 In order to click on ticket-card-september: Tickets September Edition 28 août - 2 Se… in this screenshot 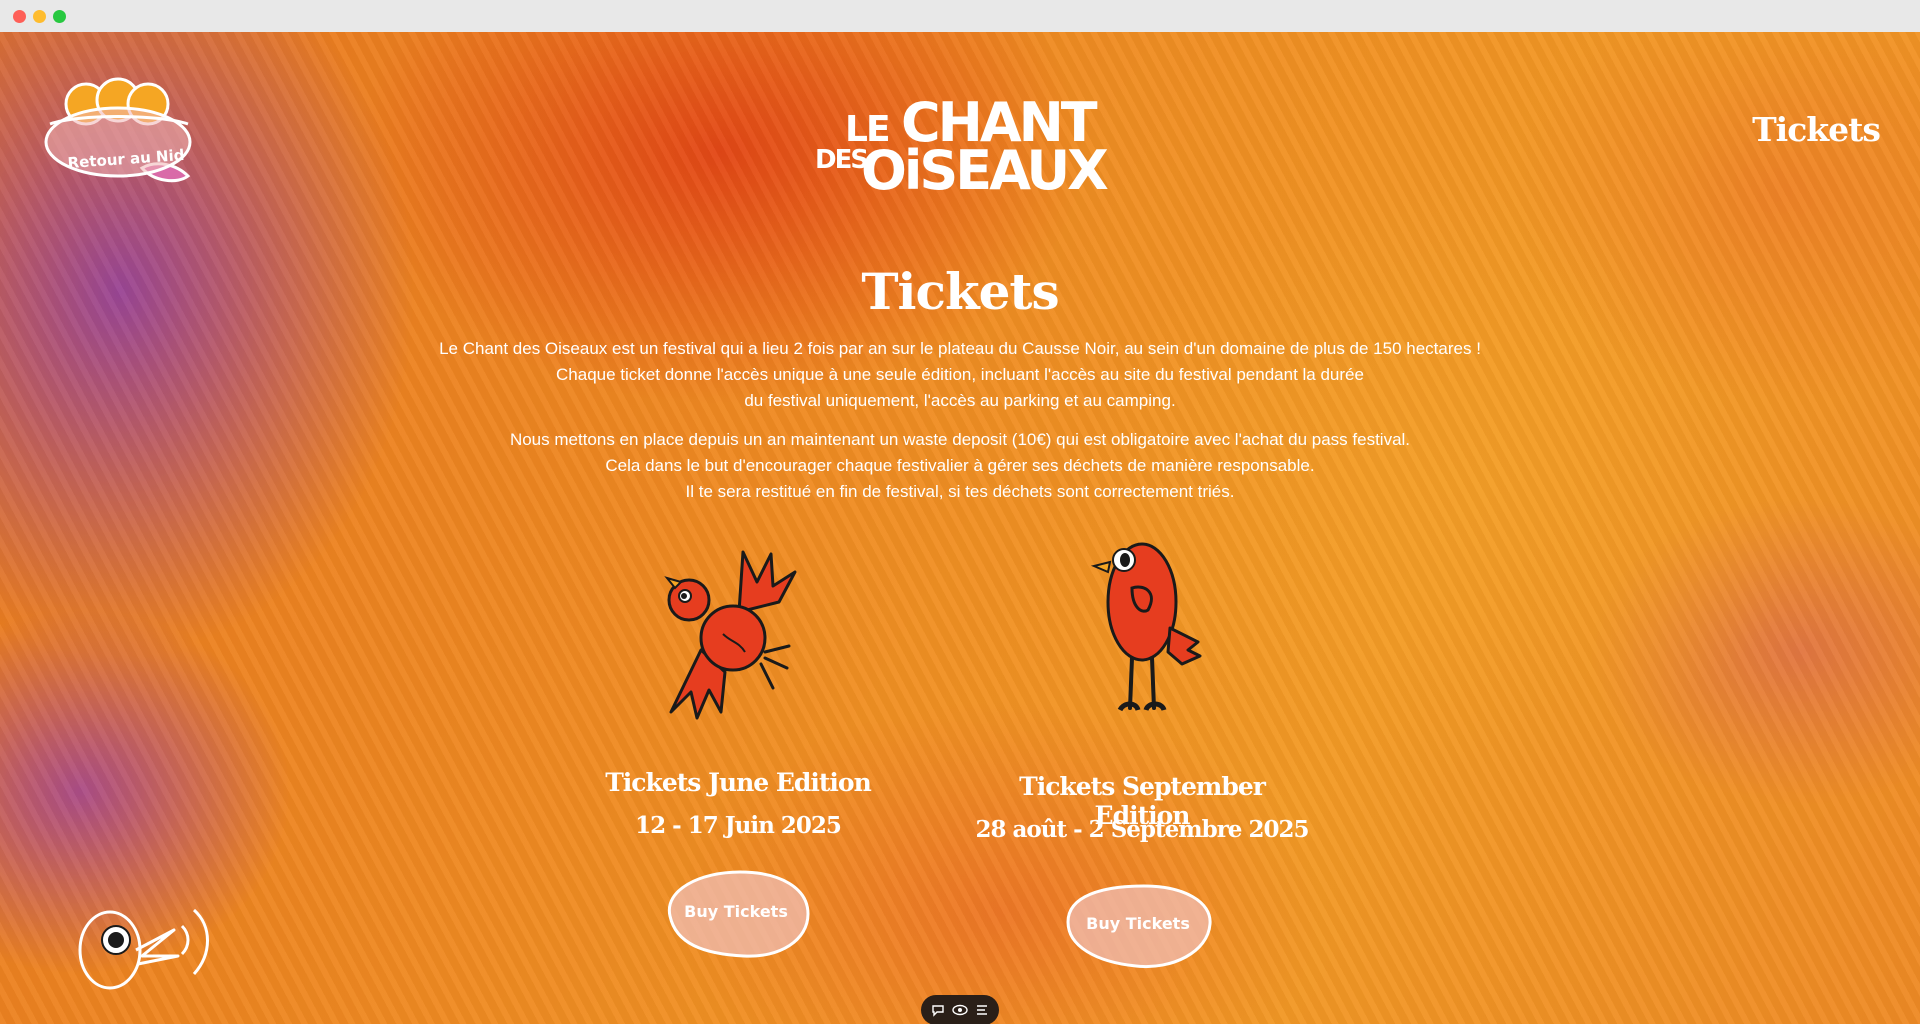, I will do `click(1142, 752)`.